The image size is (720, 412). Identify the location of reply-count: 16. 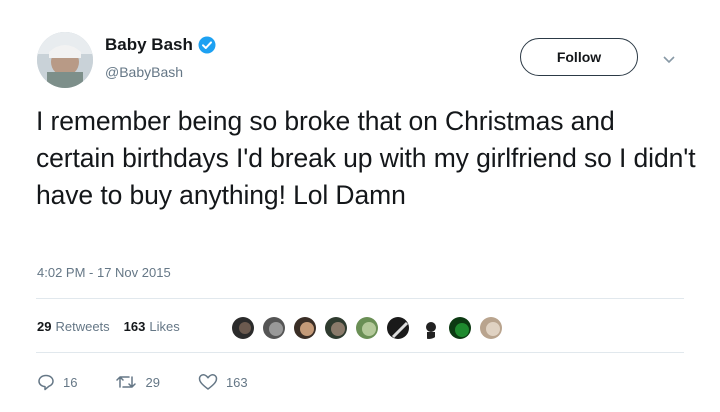
(70, 382).